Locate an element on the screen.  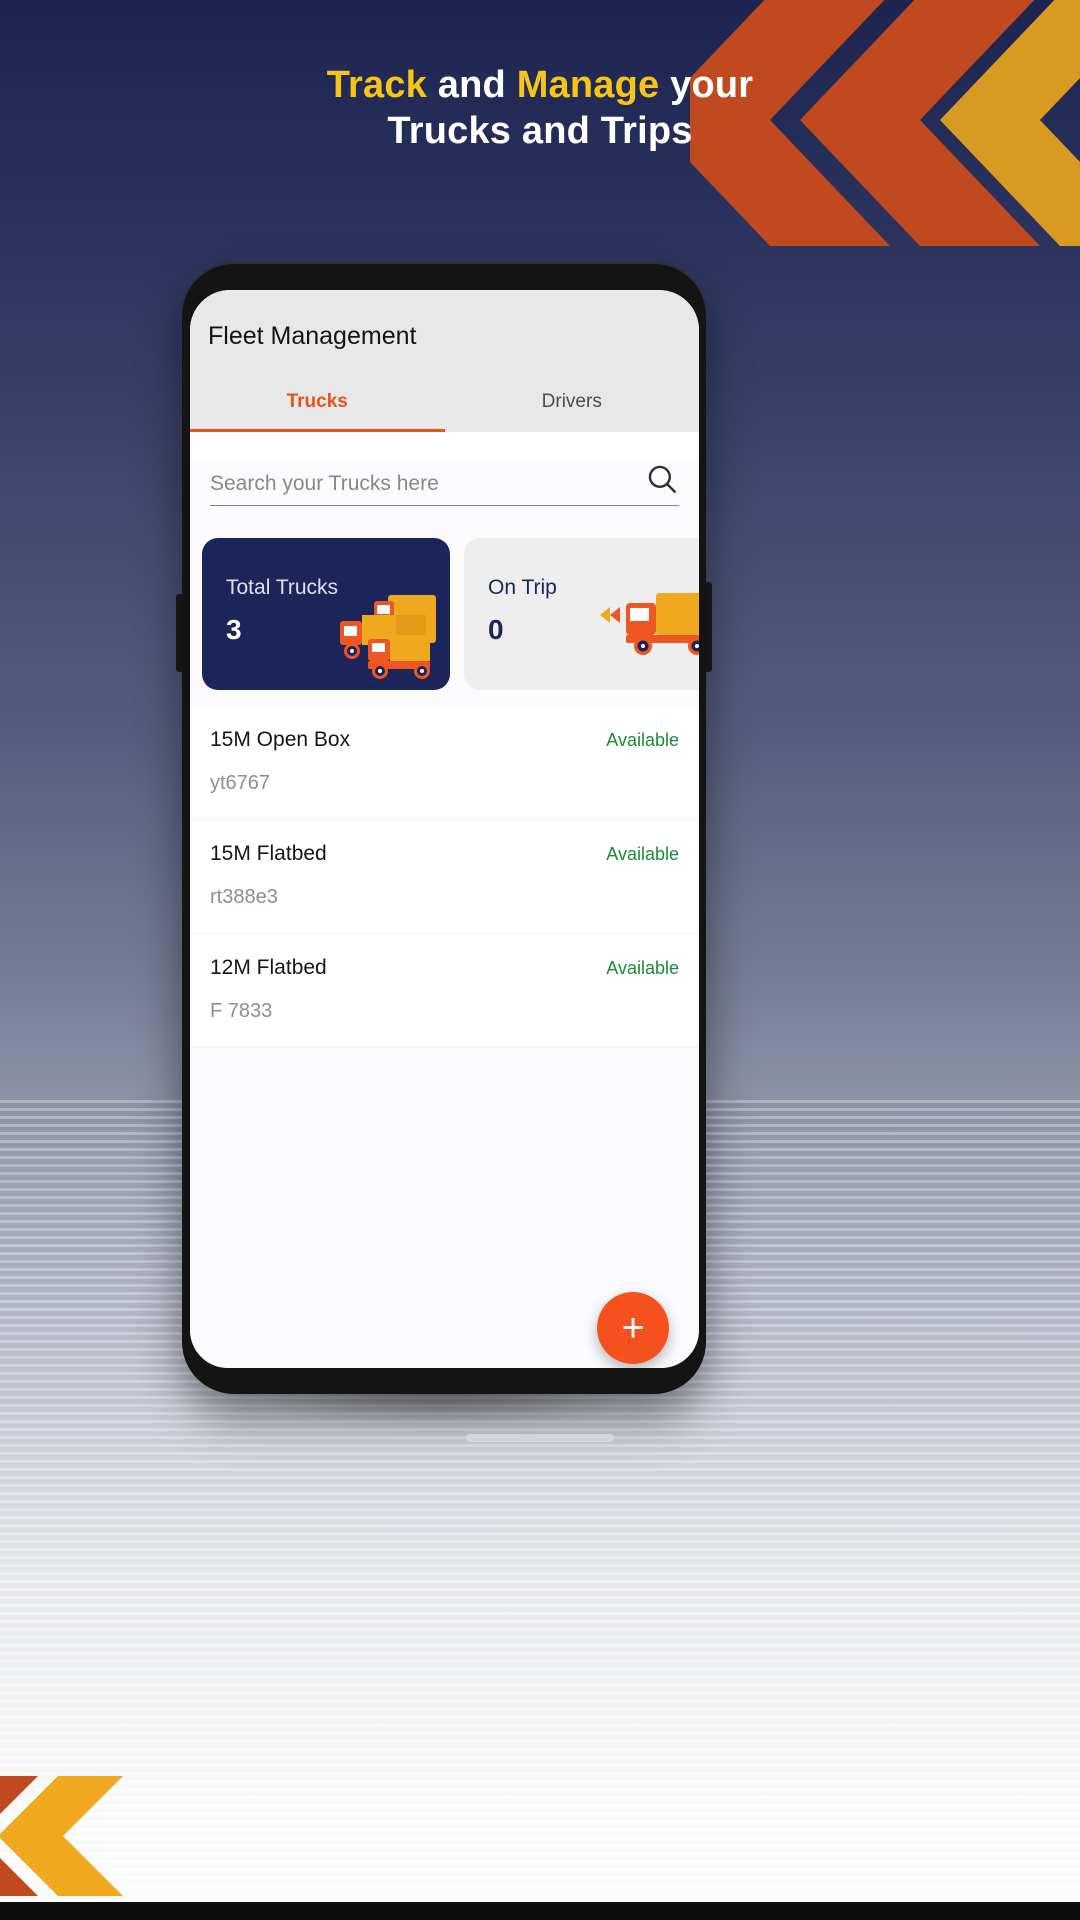
app-header: Fleet Management Trucks Drivers is located at coordinates (444, 361).